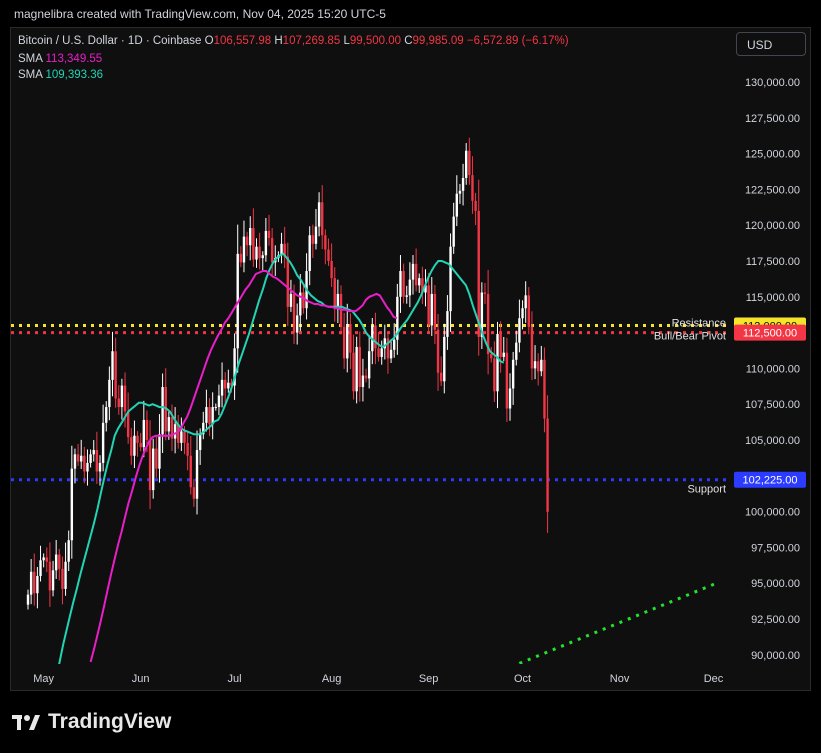 The image size is (821, 753). What do you see at coordinates (74, 59) in the screenshot?
I see `sma-slow-value: 113,349.55` at bounding box center [74, 59].